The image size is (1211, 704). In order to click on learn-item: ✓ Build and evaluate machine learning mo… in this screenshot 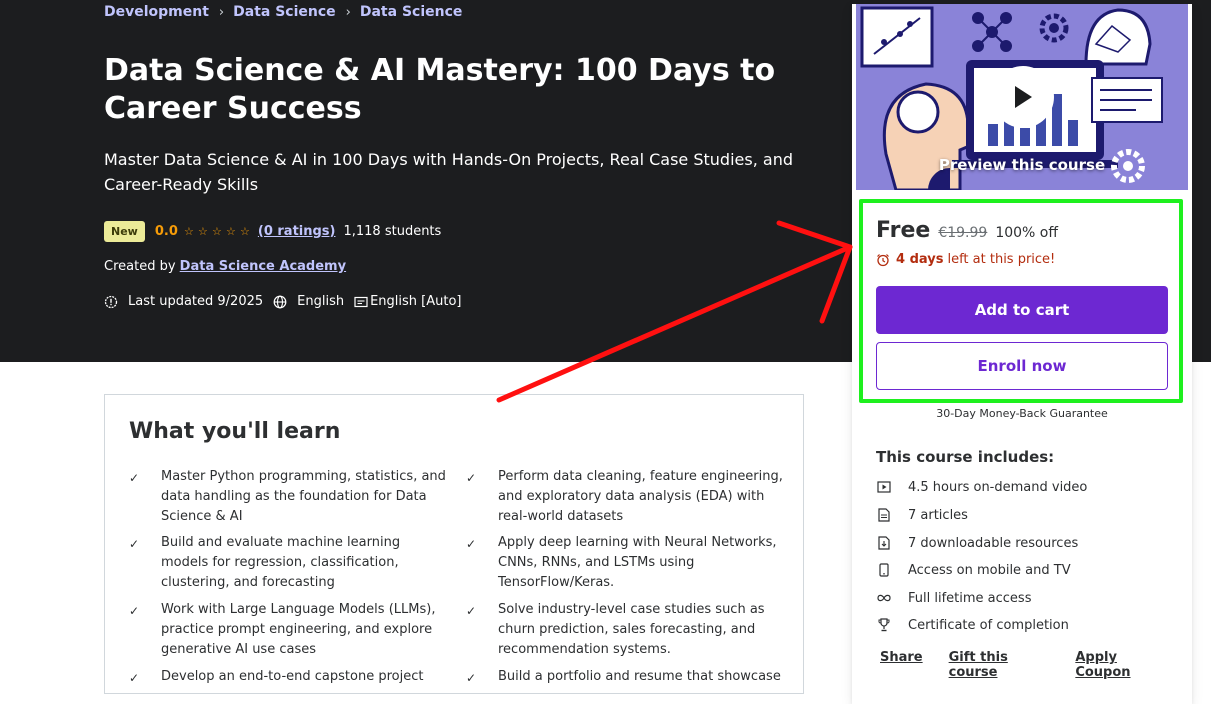, I will do `click(290, 563)`.